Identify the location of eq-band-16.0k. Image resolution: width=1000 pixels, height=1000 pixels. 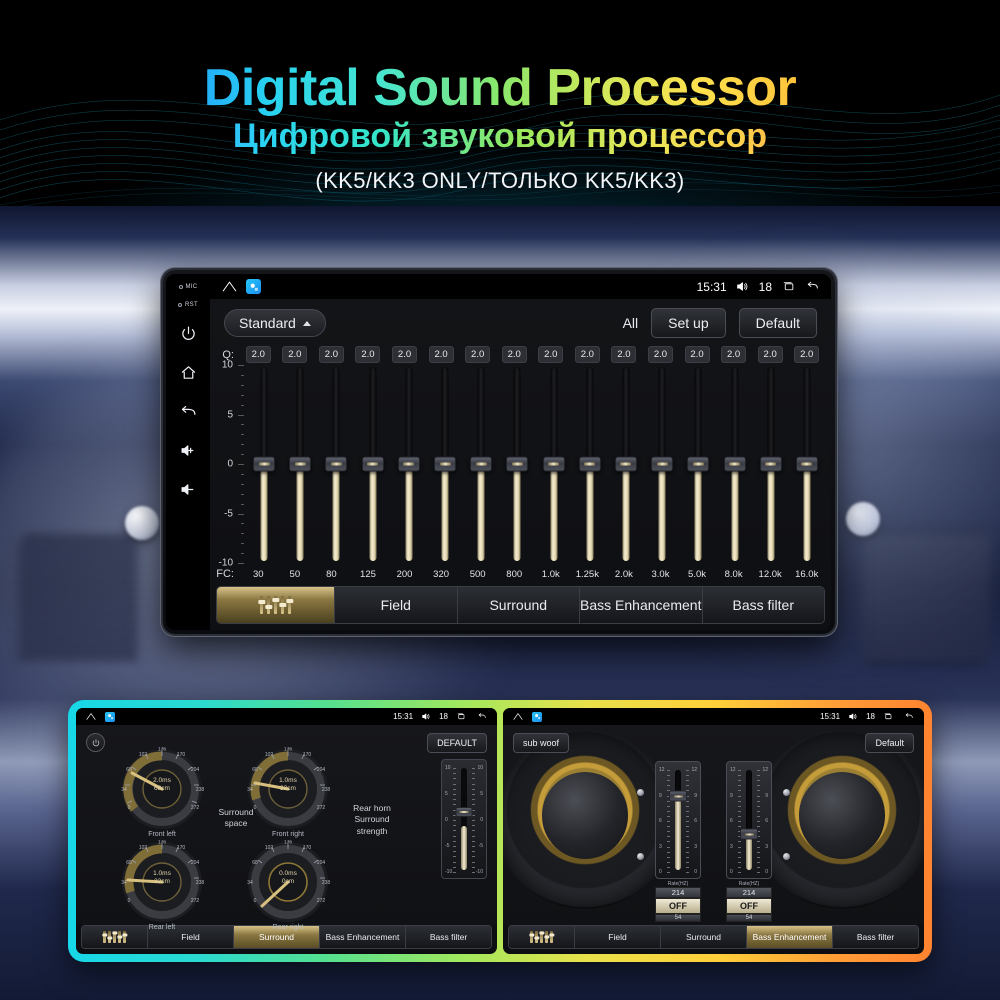
(807, 464).